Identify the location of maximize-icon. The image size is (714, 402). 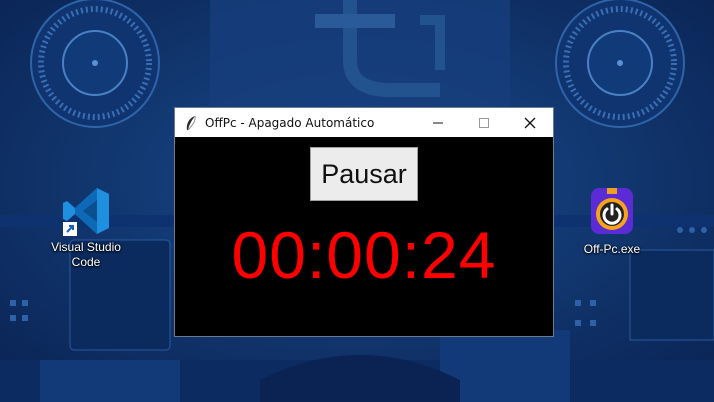
(484, 122).